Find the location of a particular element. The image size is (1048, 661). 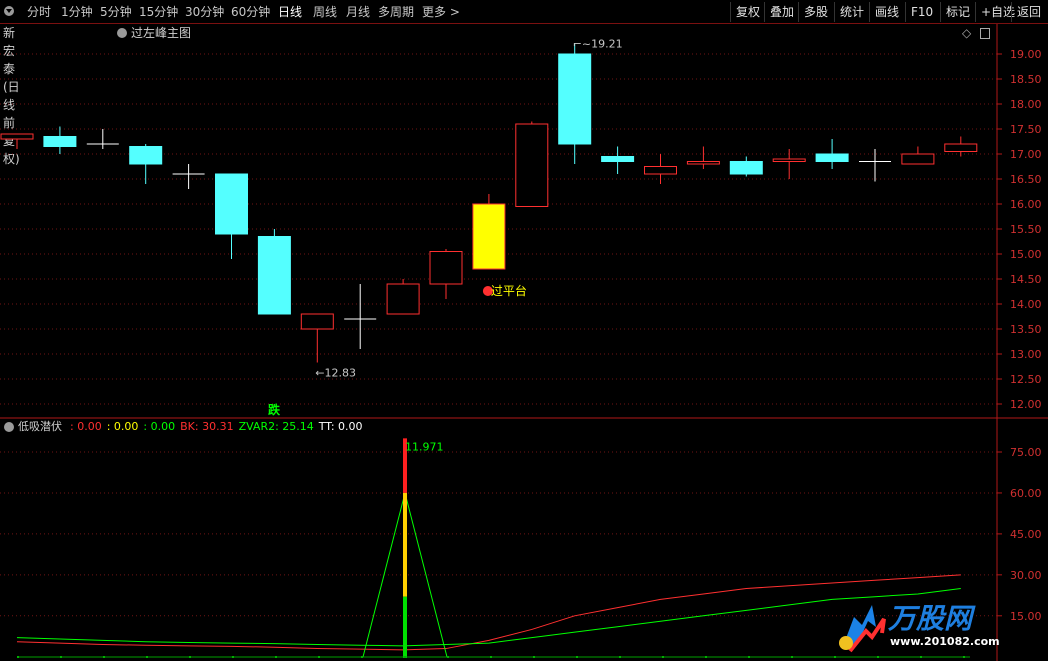

spike-bar-yellow is located at coordinates (405, 544).